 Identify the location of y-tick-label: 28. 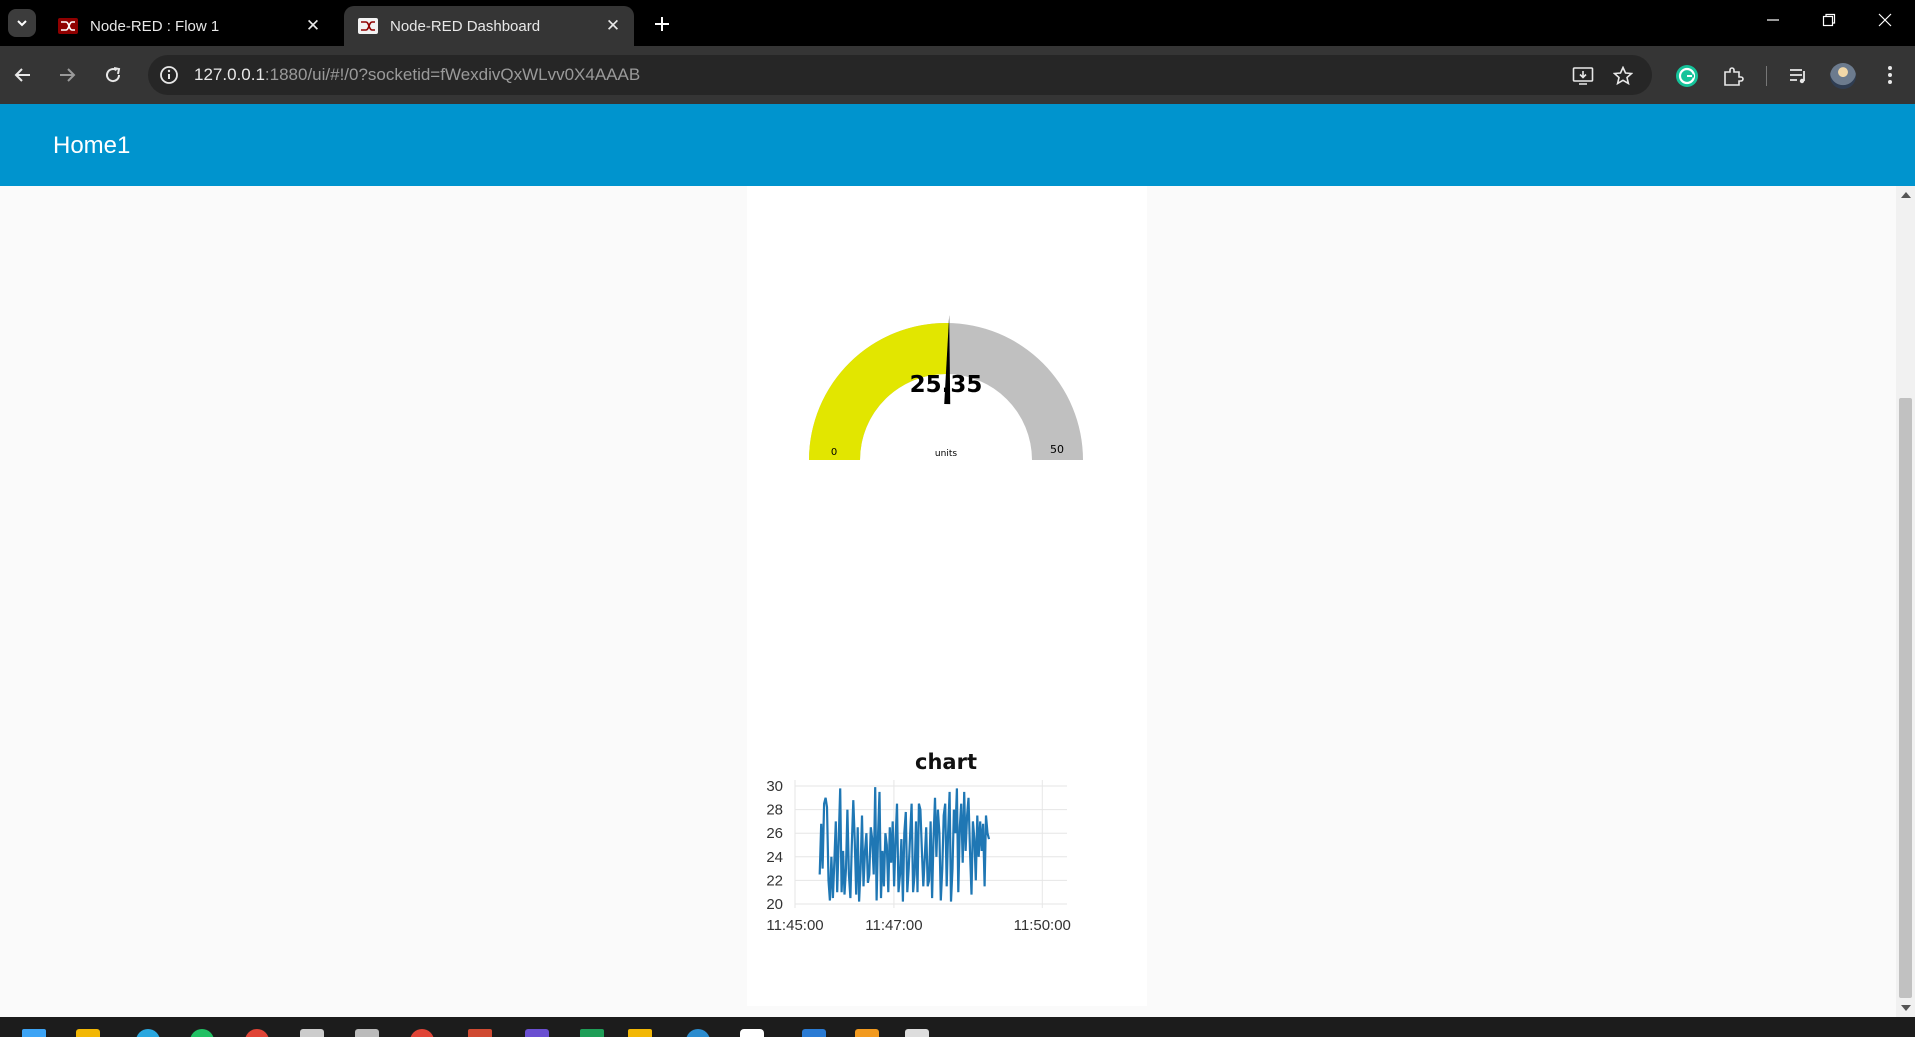
(774, 810).